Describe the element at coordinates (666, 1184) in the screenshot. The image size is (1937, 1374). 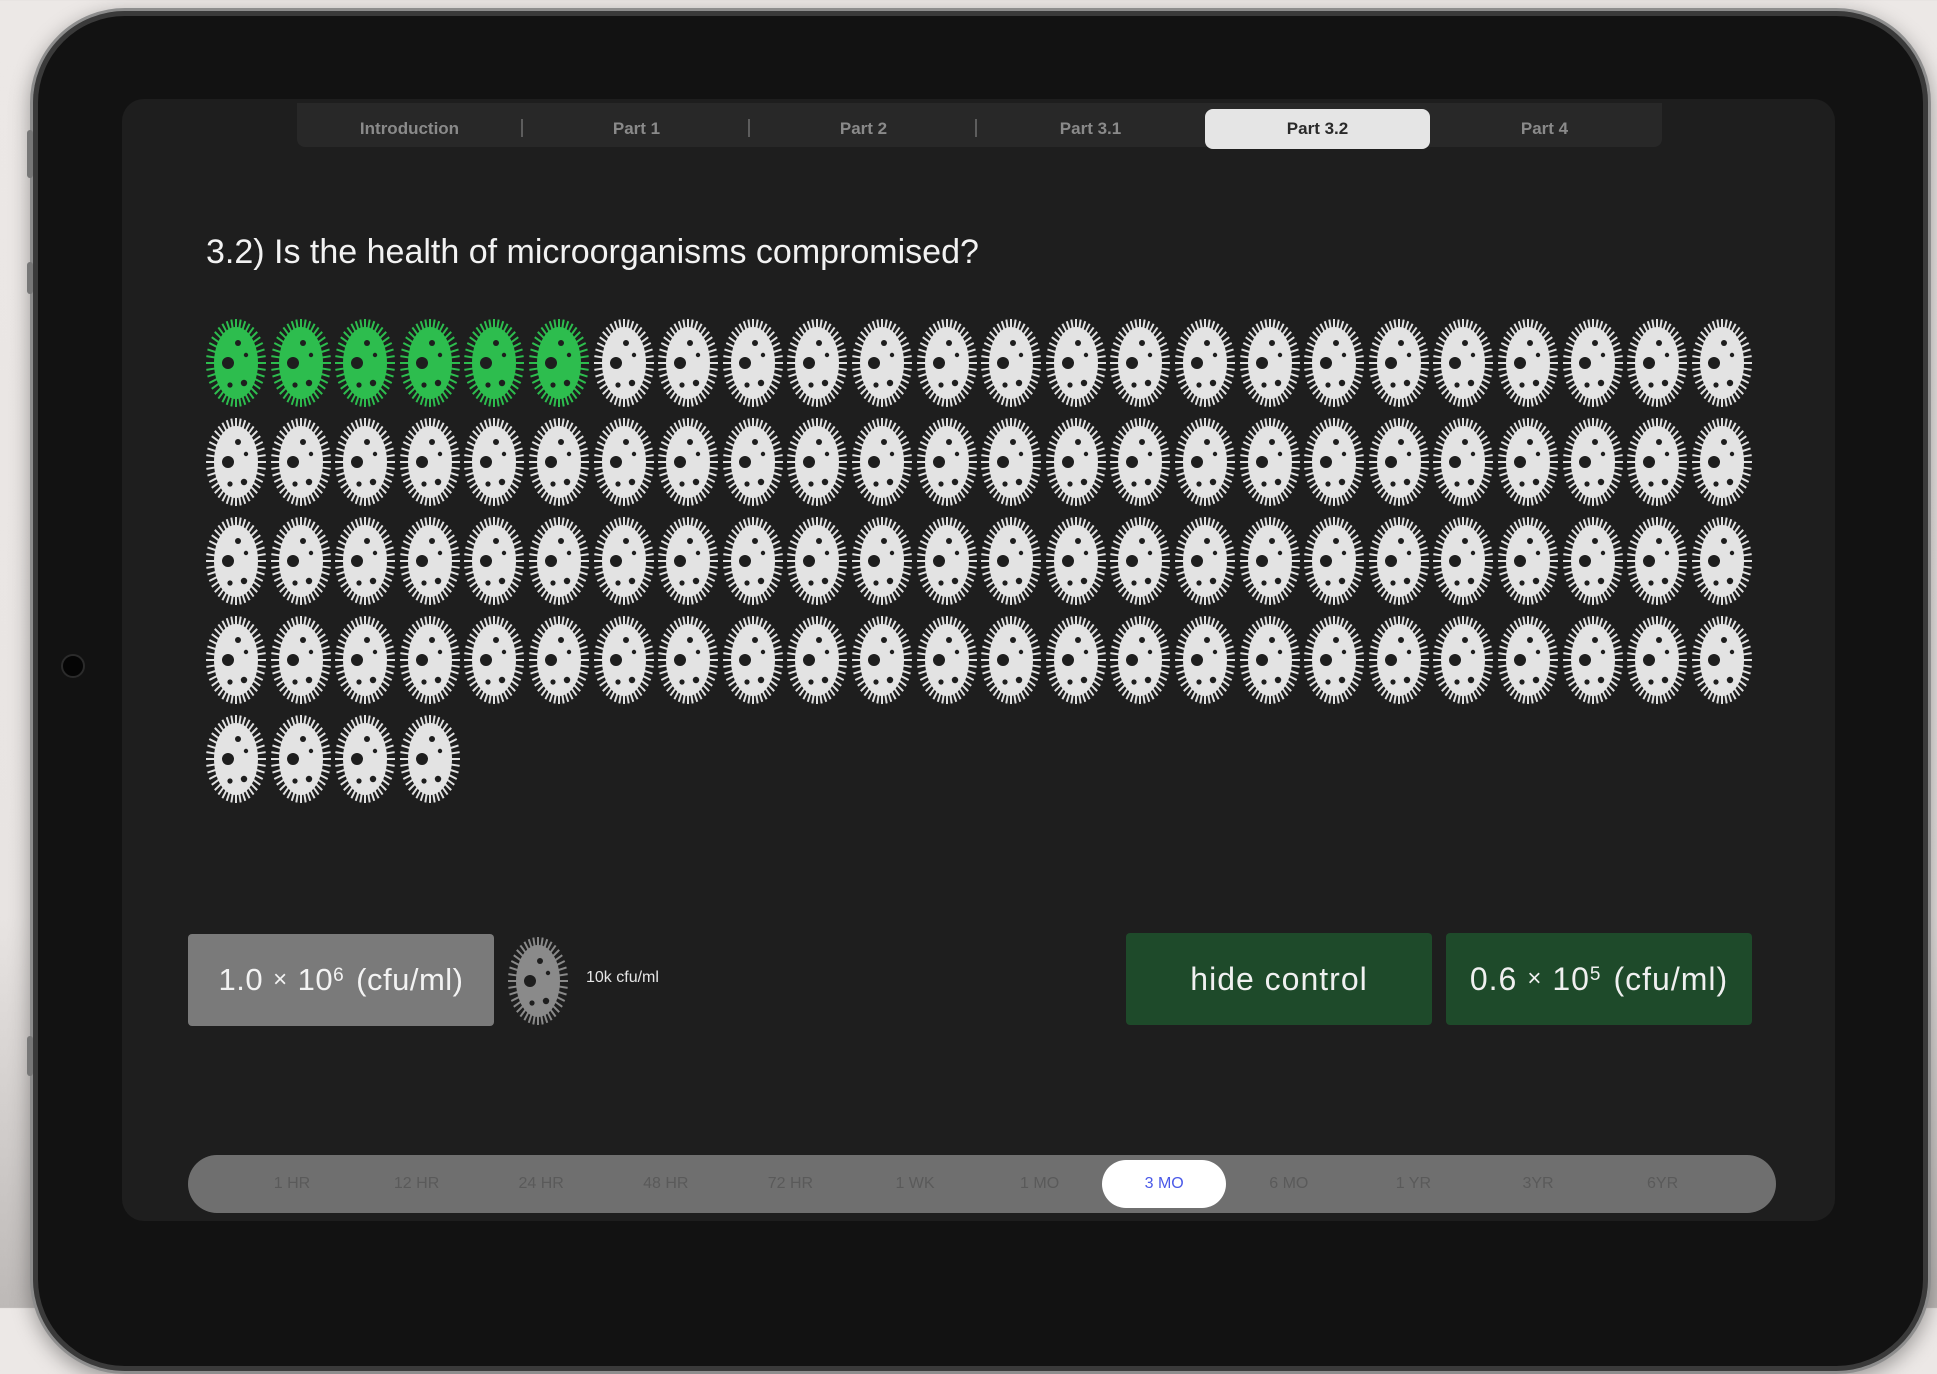
I see `timeline-item-48-hr: 48 HR` at that location.